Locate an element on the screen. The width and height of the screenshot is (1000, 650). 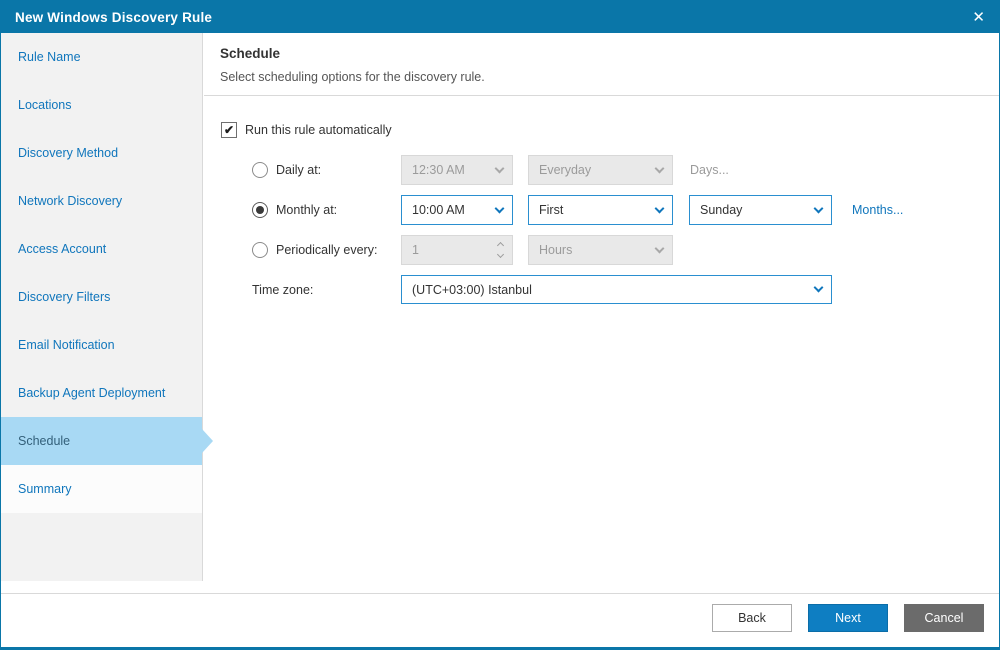
timezone-value: (UTC+03:00) Istanbul is located at coordinates (472, 289).